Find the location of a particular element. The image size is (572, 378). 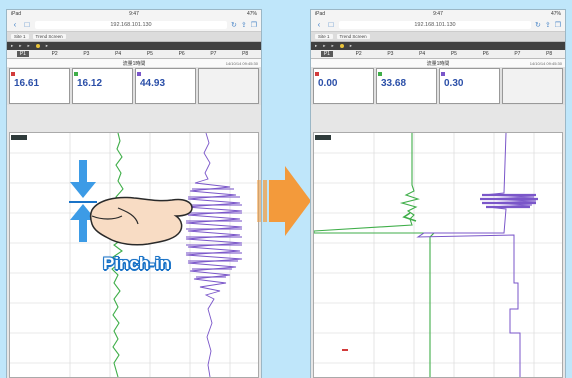

value-panel-3: 44.93 is located at coordinates (165, 86).